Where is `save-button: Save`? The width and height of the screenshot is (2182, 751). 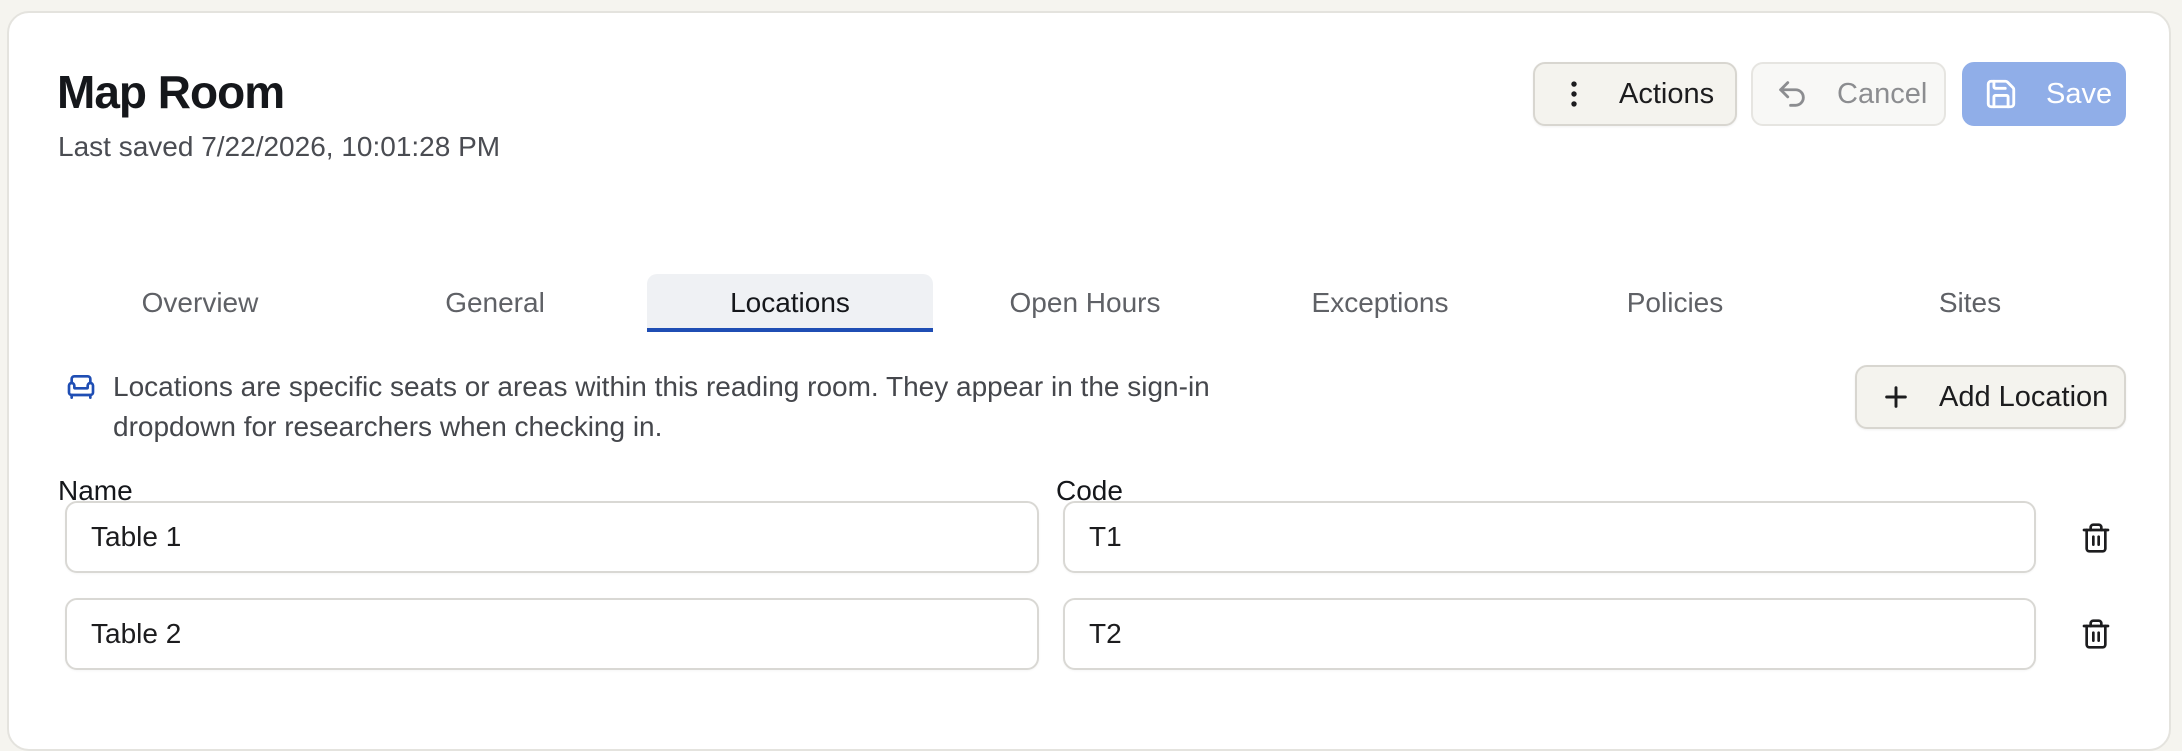 save-button: Save is located at coordinates (2044, 94).